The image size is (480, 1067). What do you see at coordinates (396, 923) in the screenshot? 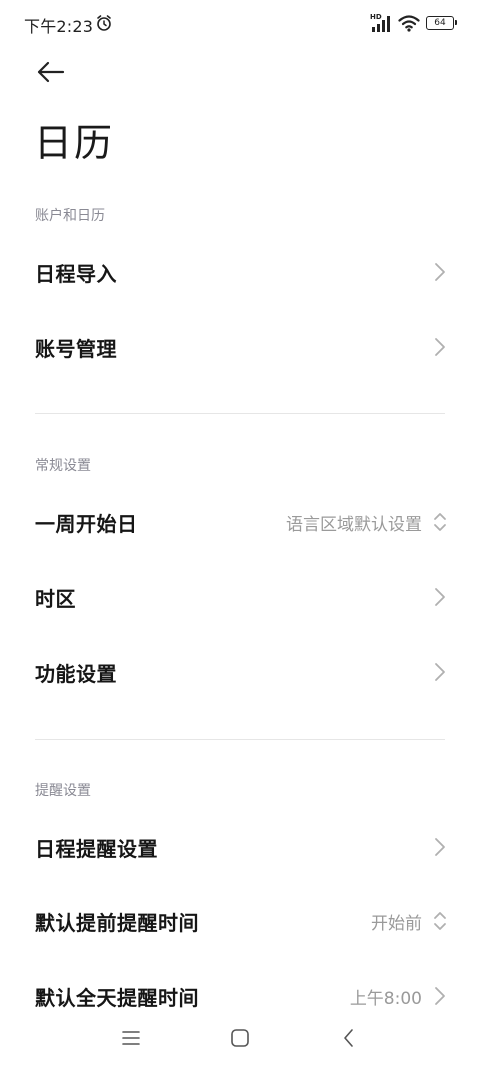
I see `row-value: 开始前` at bounding box center [396, 923].